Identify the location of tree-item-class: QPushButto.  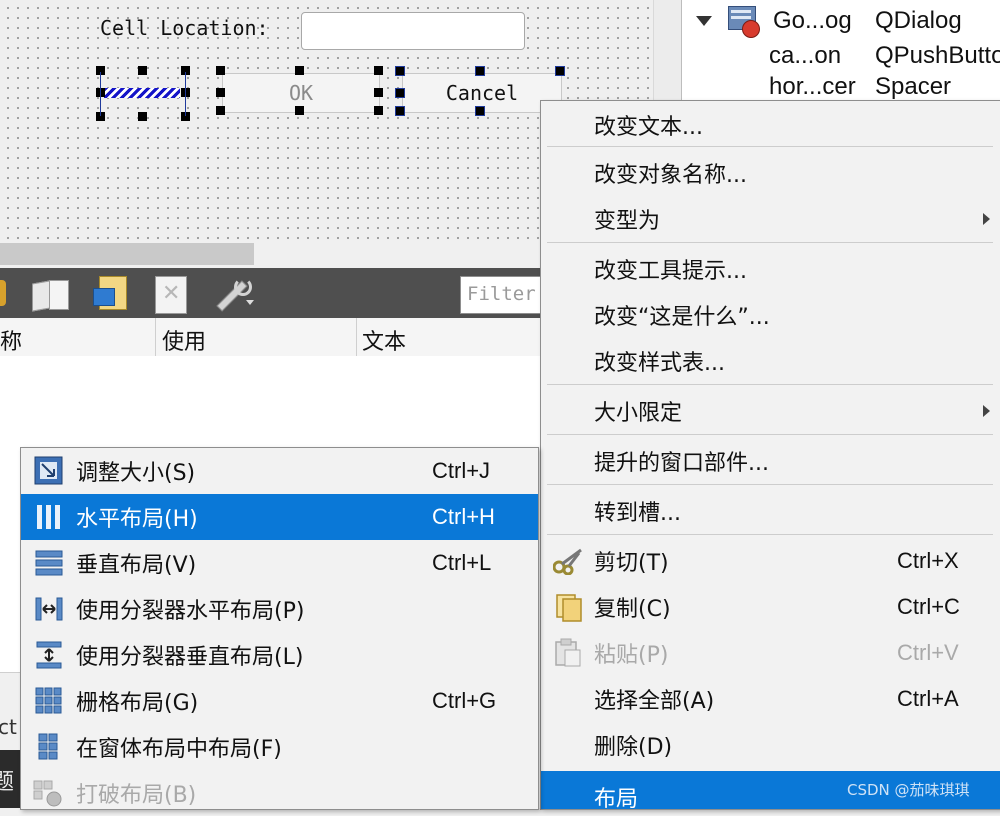
(937, 55).